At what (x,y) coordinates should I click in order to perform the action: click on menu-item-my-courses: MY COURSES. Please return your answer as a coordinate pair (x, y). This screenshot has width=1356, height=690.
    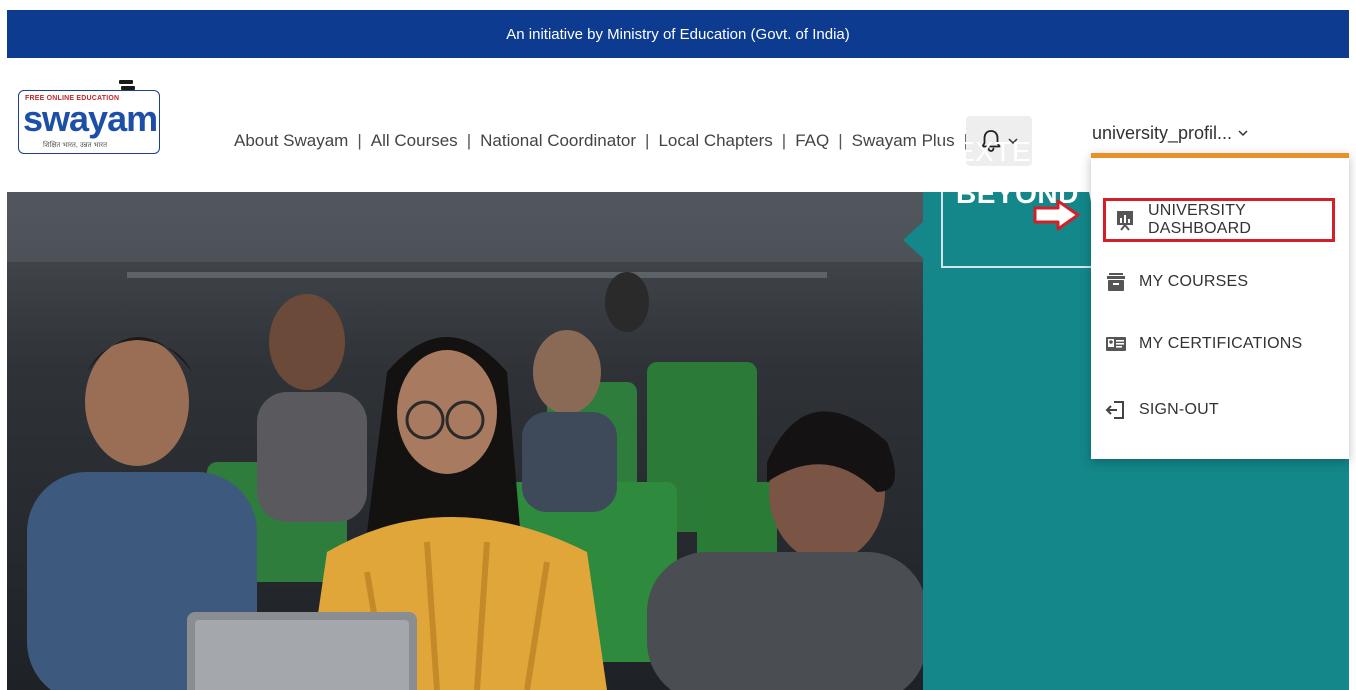
    Looking at the image, I should click on (1223, 282).